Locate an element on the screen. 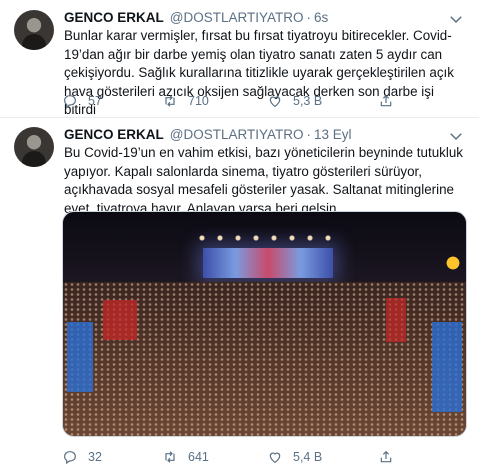  tweet-actions: 32 641 5,4 B is located at coordinates (227, 458).